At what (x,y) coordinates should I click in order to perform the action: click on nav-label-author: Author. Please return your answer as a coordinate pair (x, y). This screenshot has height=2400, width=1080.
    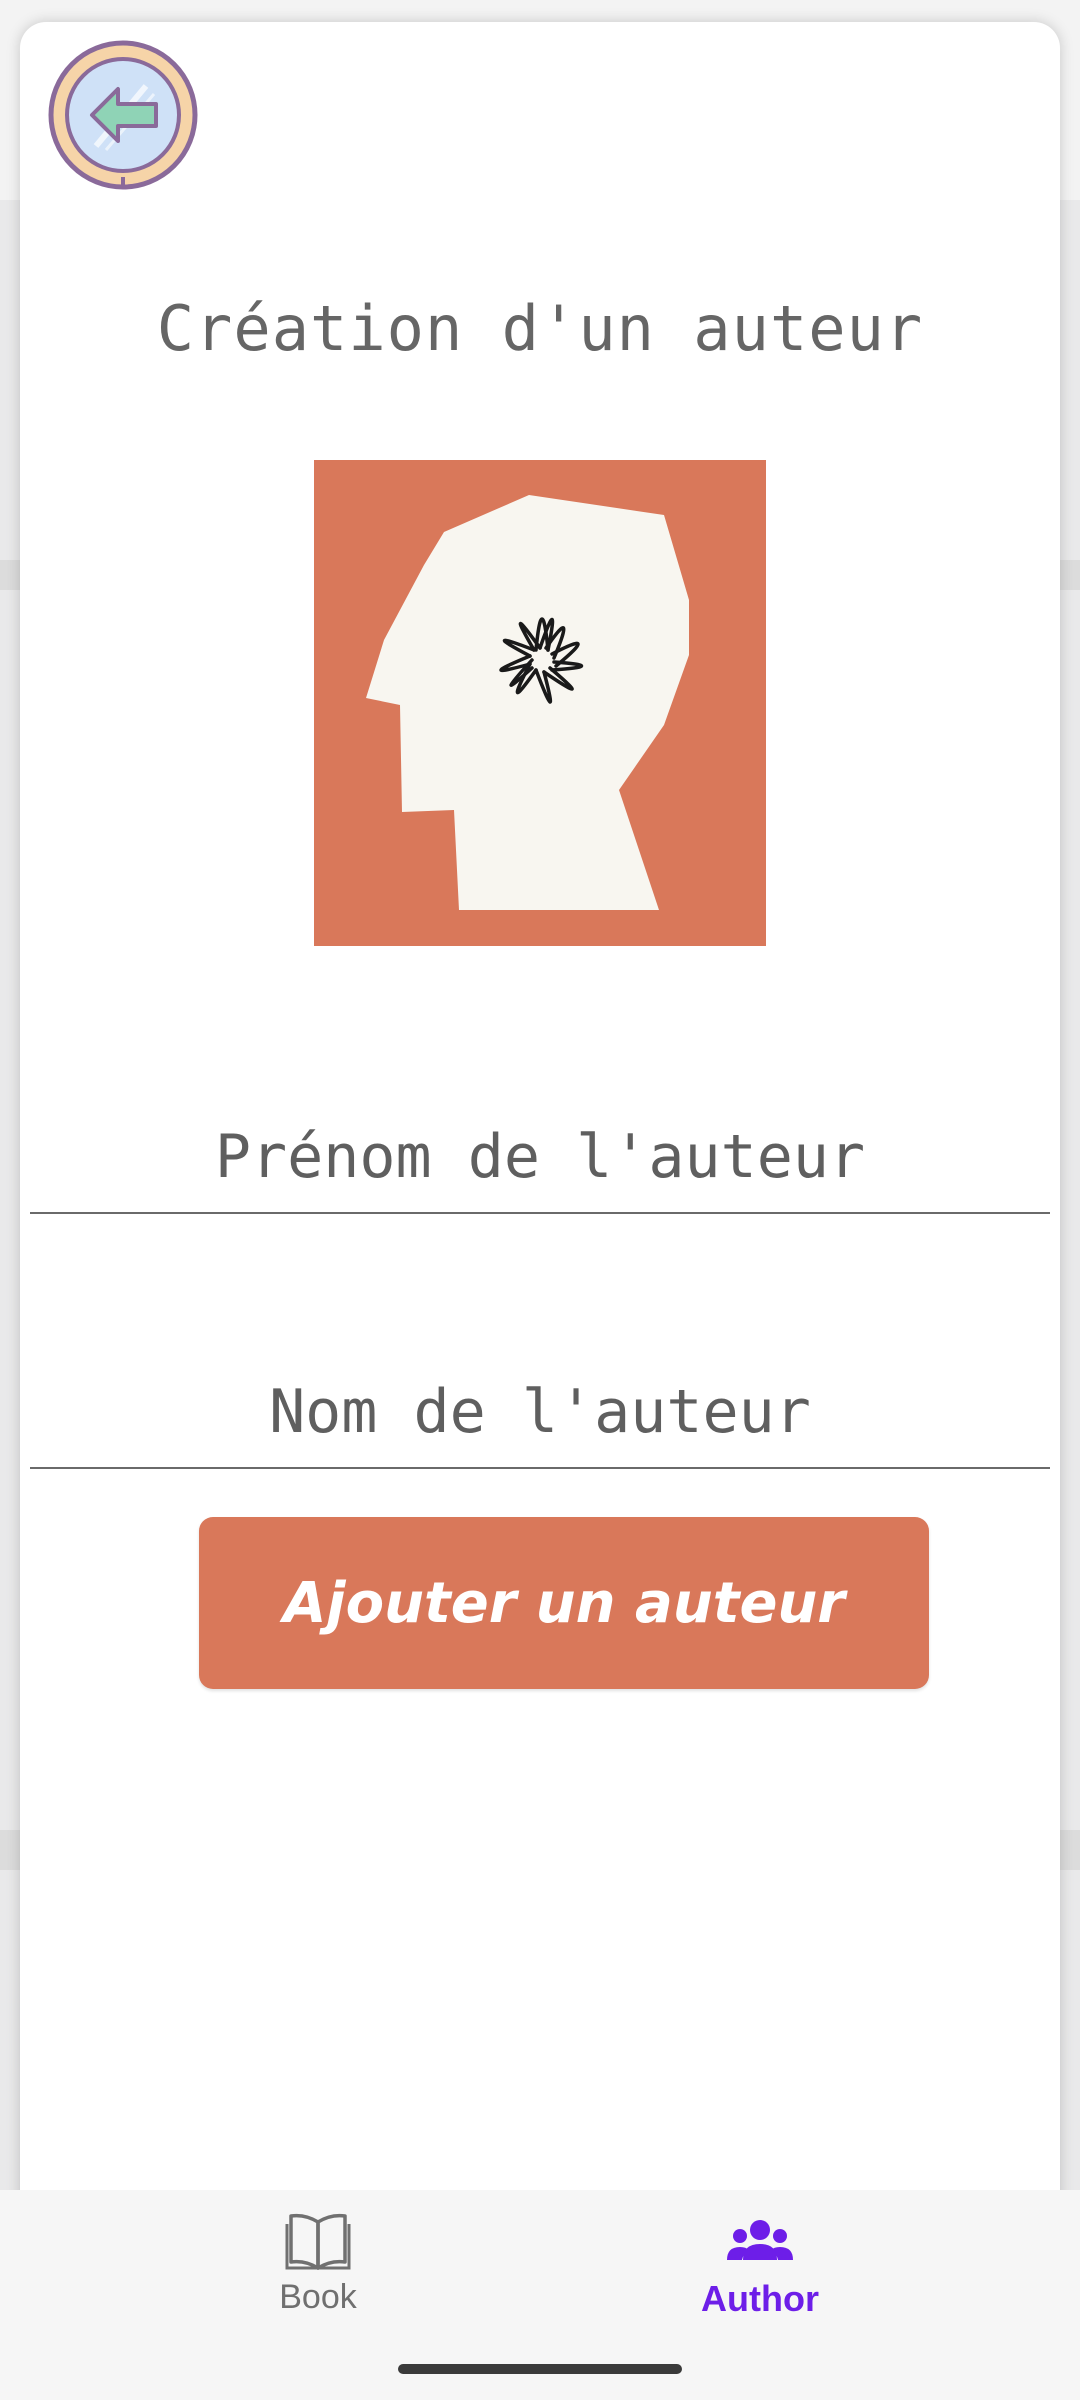
    Looking at the image, I should click on (760, 2298).